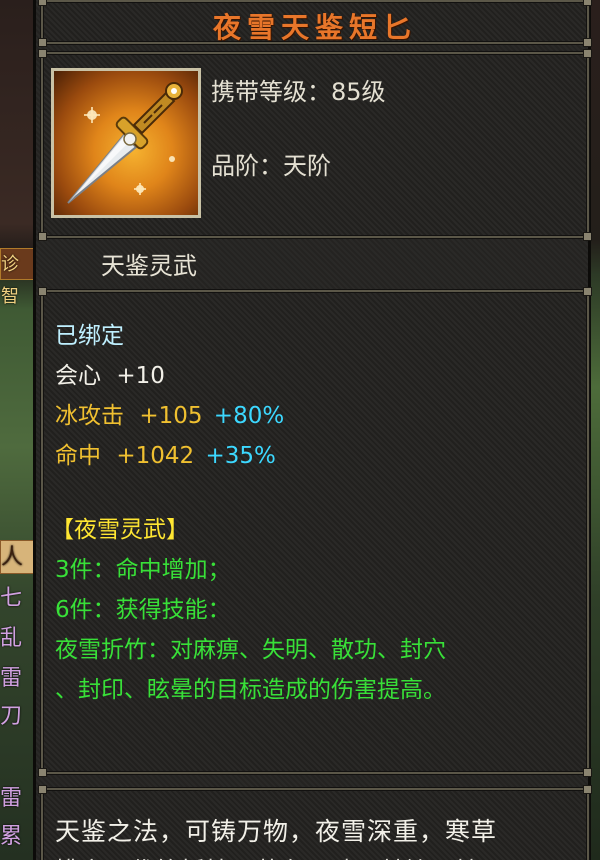  Describe the element at coordinates (140, 376) in the screenshot. I see `stat-base-value: +10` at that location.